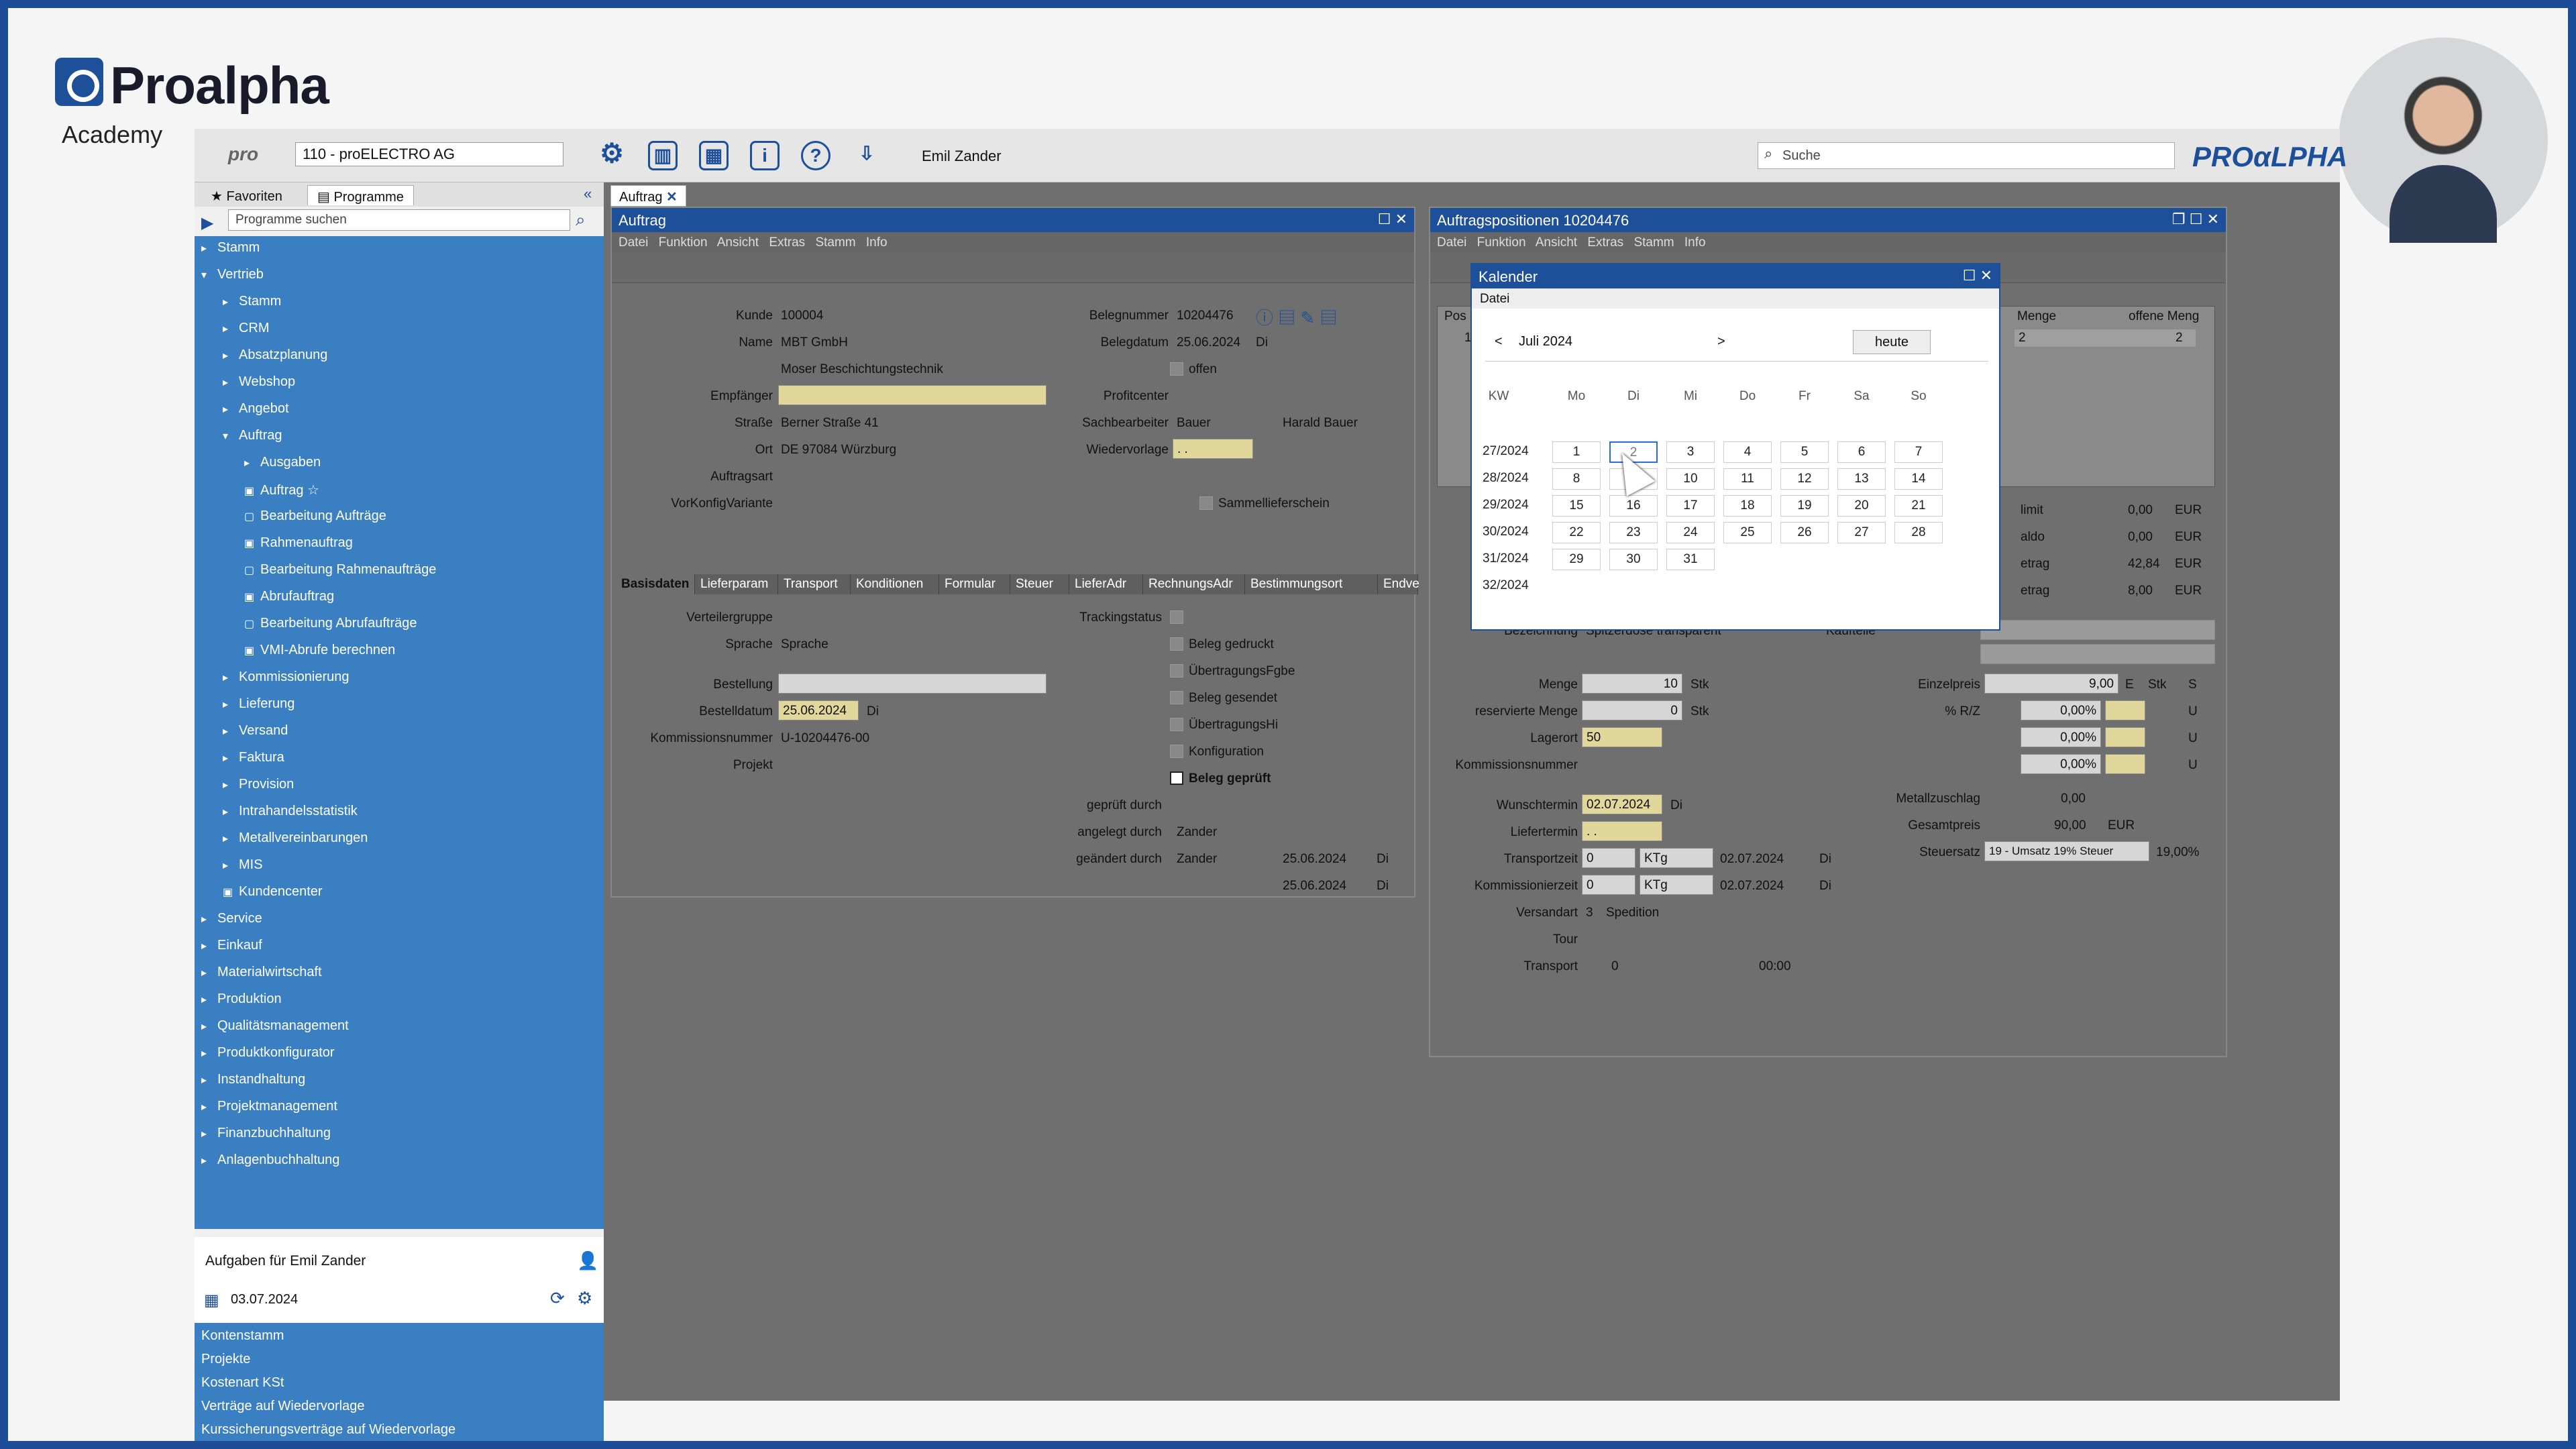 This screenshot has height=1449, width=2576. I want to click on calendar-day: 28, so click(1918, 532).